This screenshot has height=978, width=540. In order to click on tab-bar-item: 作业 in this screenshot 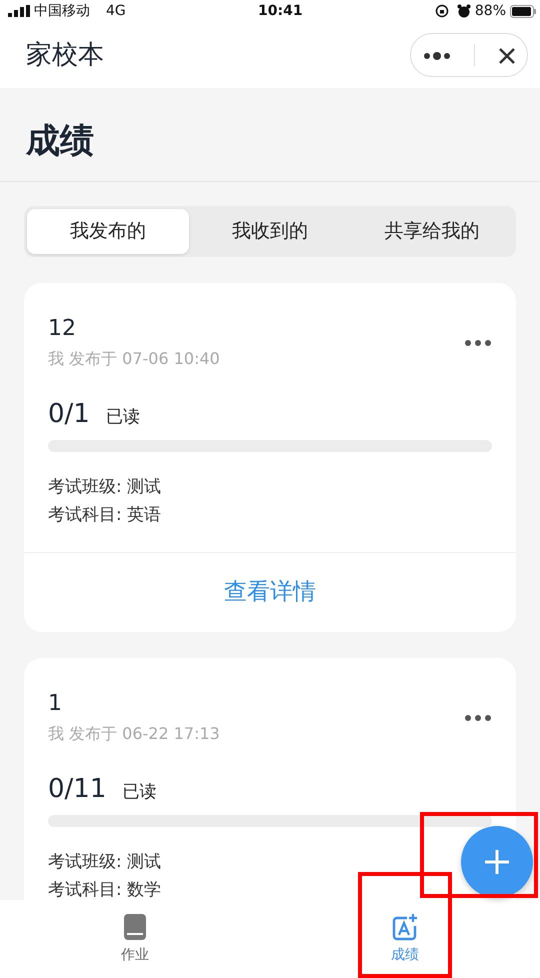, I will do `click(135, 939)`.